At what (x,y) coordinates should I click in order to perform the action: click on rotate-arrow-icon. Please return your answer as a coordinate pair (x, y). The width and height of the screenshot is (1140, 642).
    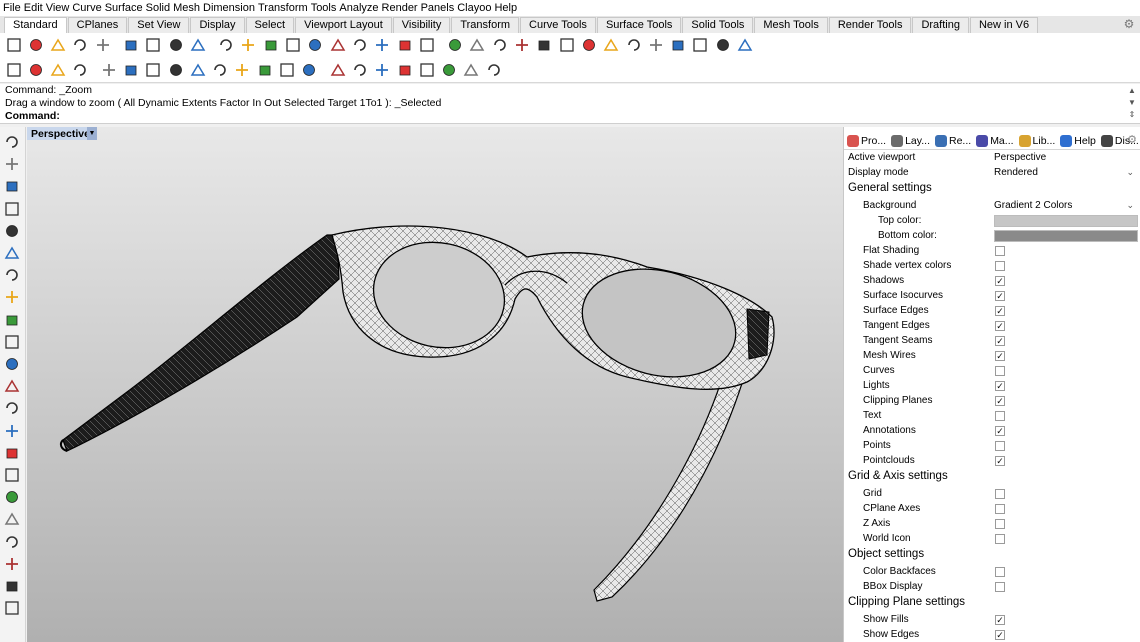
    Looking at the image, I should click on (108, 69).